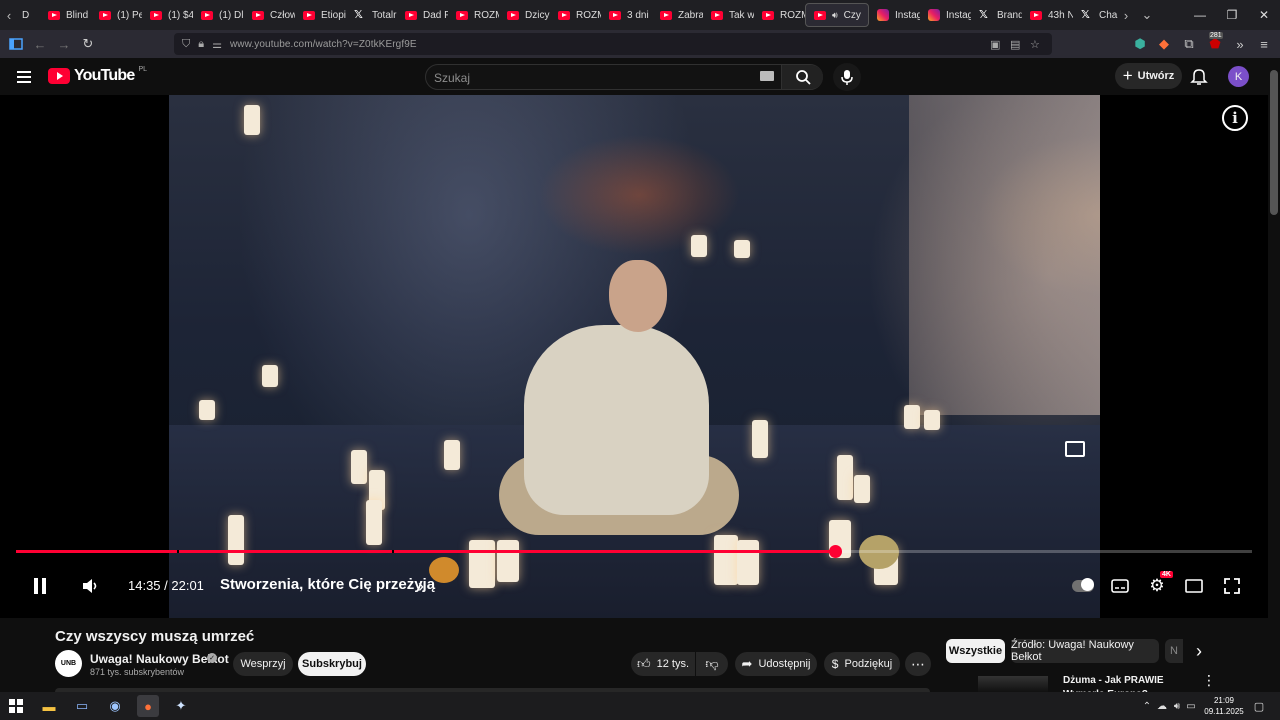  I want to click on notifications-bell-icon, so click(1200, 77).